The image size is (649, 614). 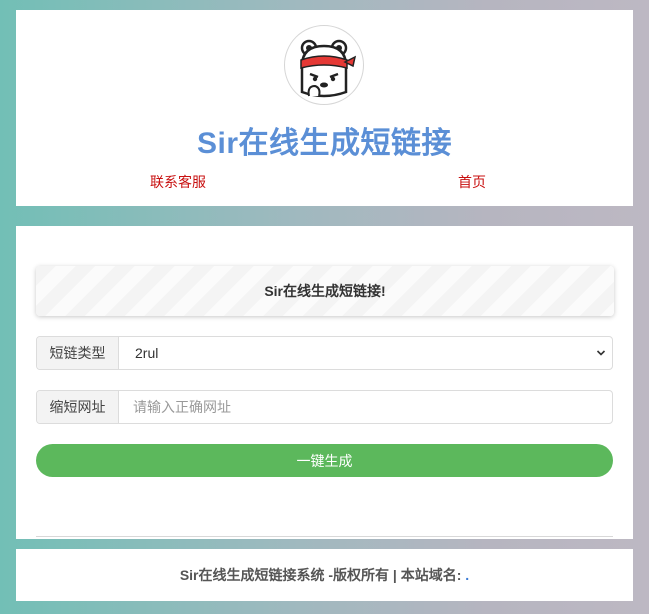 What do you see at coordinates (365, 353) in the screenshot?
I see `link-type-select: 2rul` at bounding box center [365, 353].